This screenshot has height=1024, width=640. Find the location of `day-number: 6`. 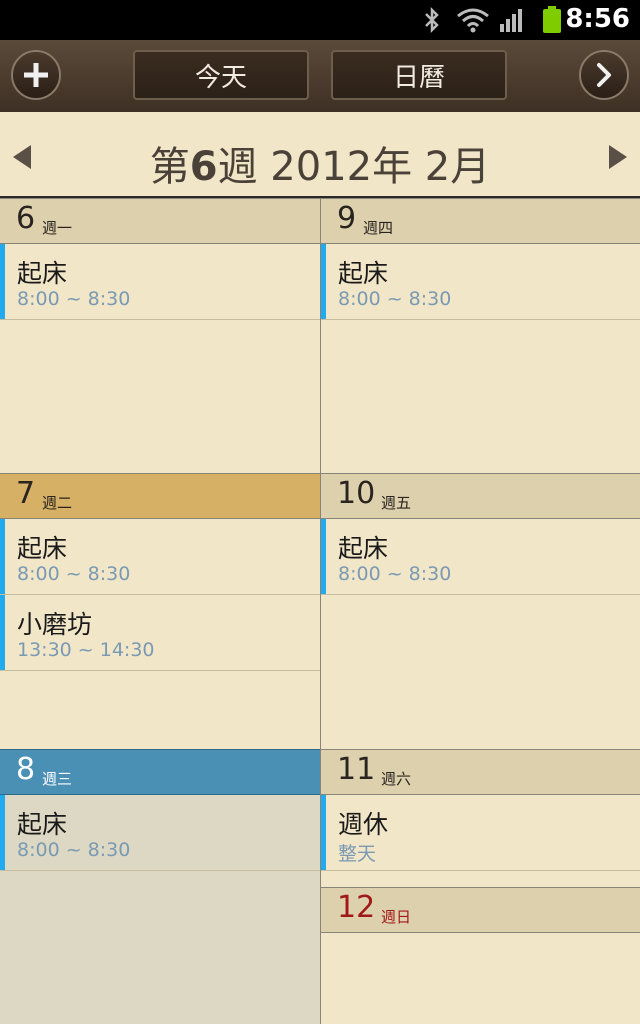

day-number: 6 is located at coordinates (26, 218).